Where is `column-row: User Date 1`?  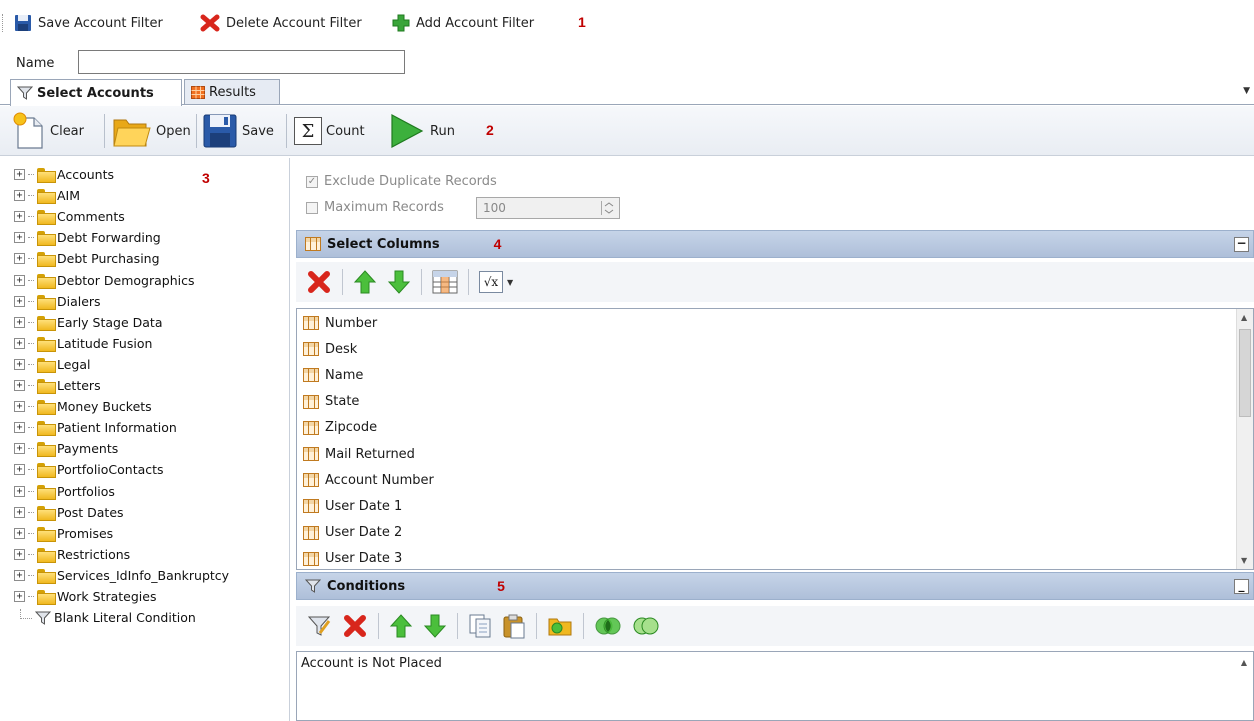 column-row: User Date 1 is located at coordinates (352, 506).